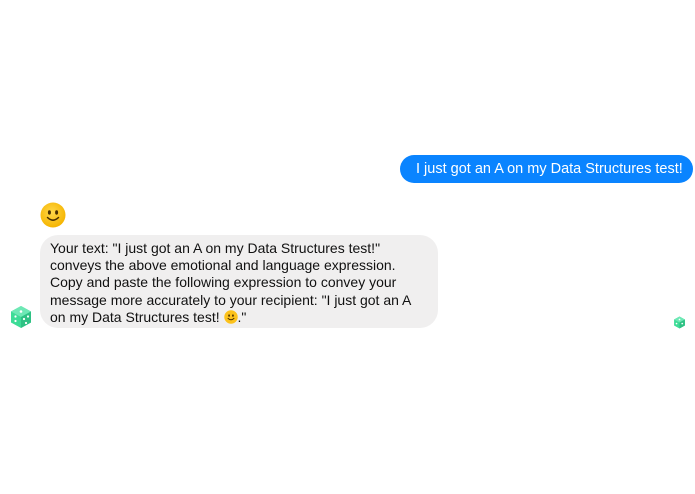 Image resolution: width=695 pixels, height=494 pixels. What do you see at coordinates (242, 316) in the screenshot?
I see `incoming-message-text-end: ."` at bounding box center [242, 316].